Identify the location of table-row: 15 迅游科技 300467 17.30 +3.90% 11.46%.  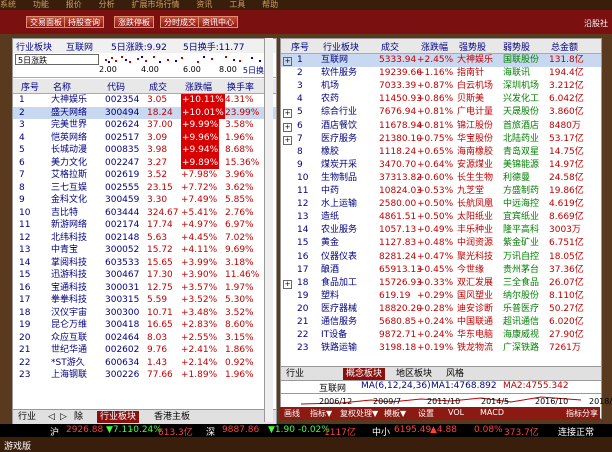
(144, 275).